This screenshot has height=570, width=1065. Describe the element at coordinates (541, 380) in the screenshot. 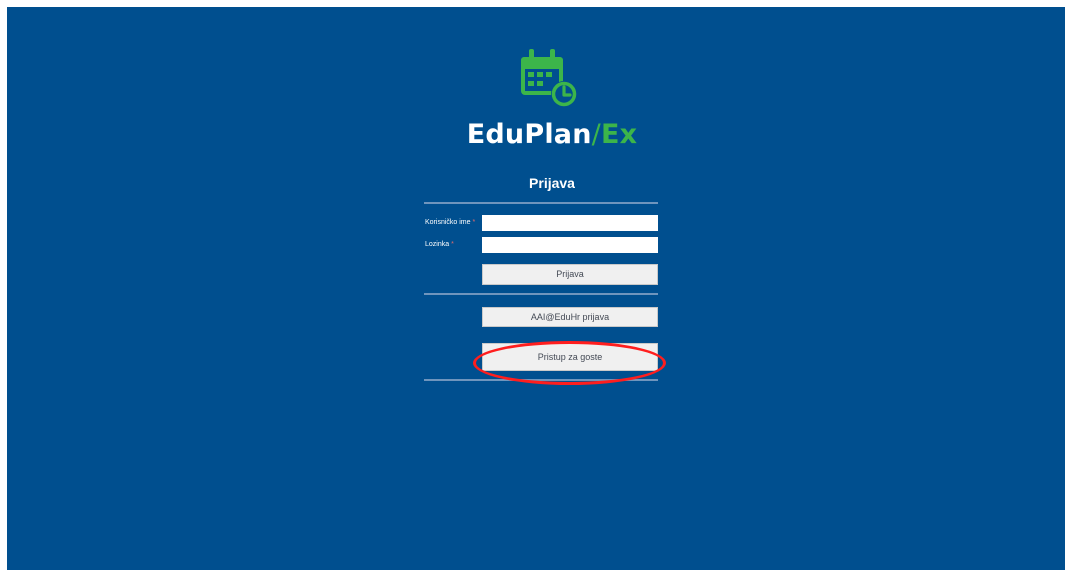

I see `divider-bottom` at that location.